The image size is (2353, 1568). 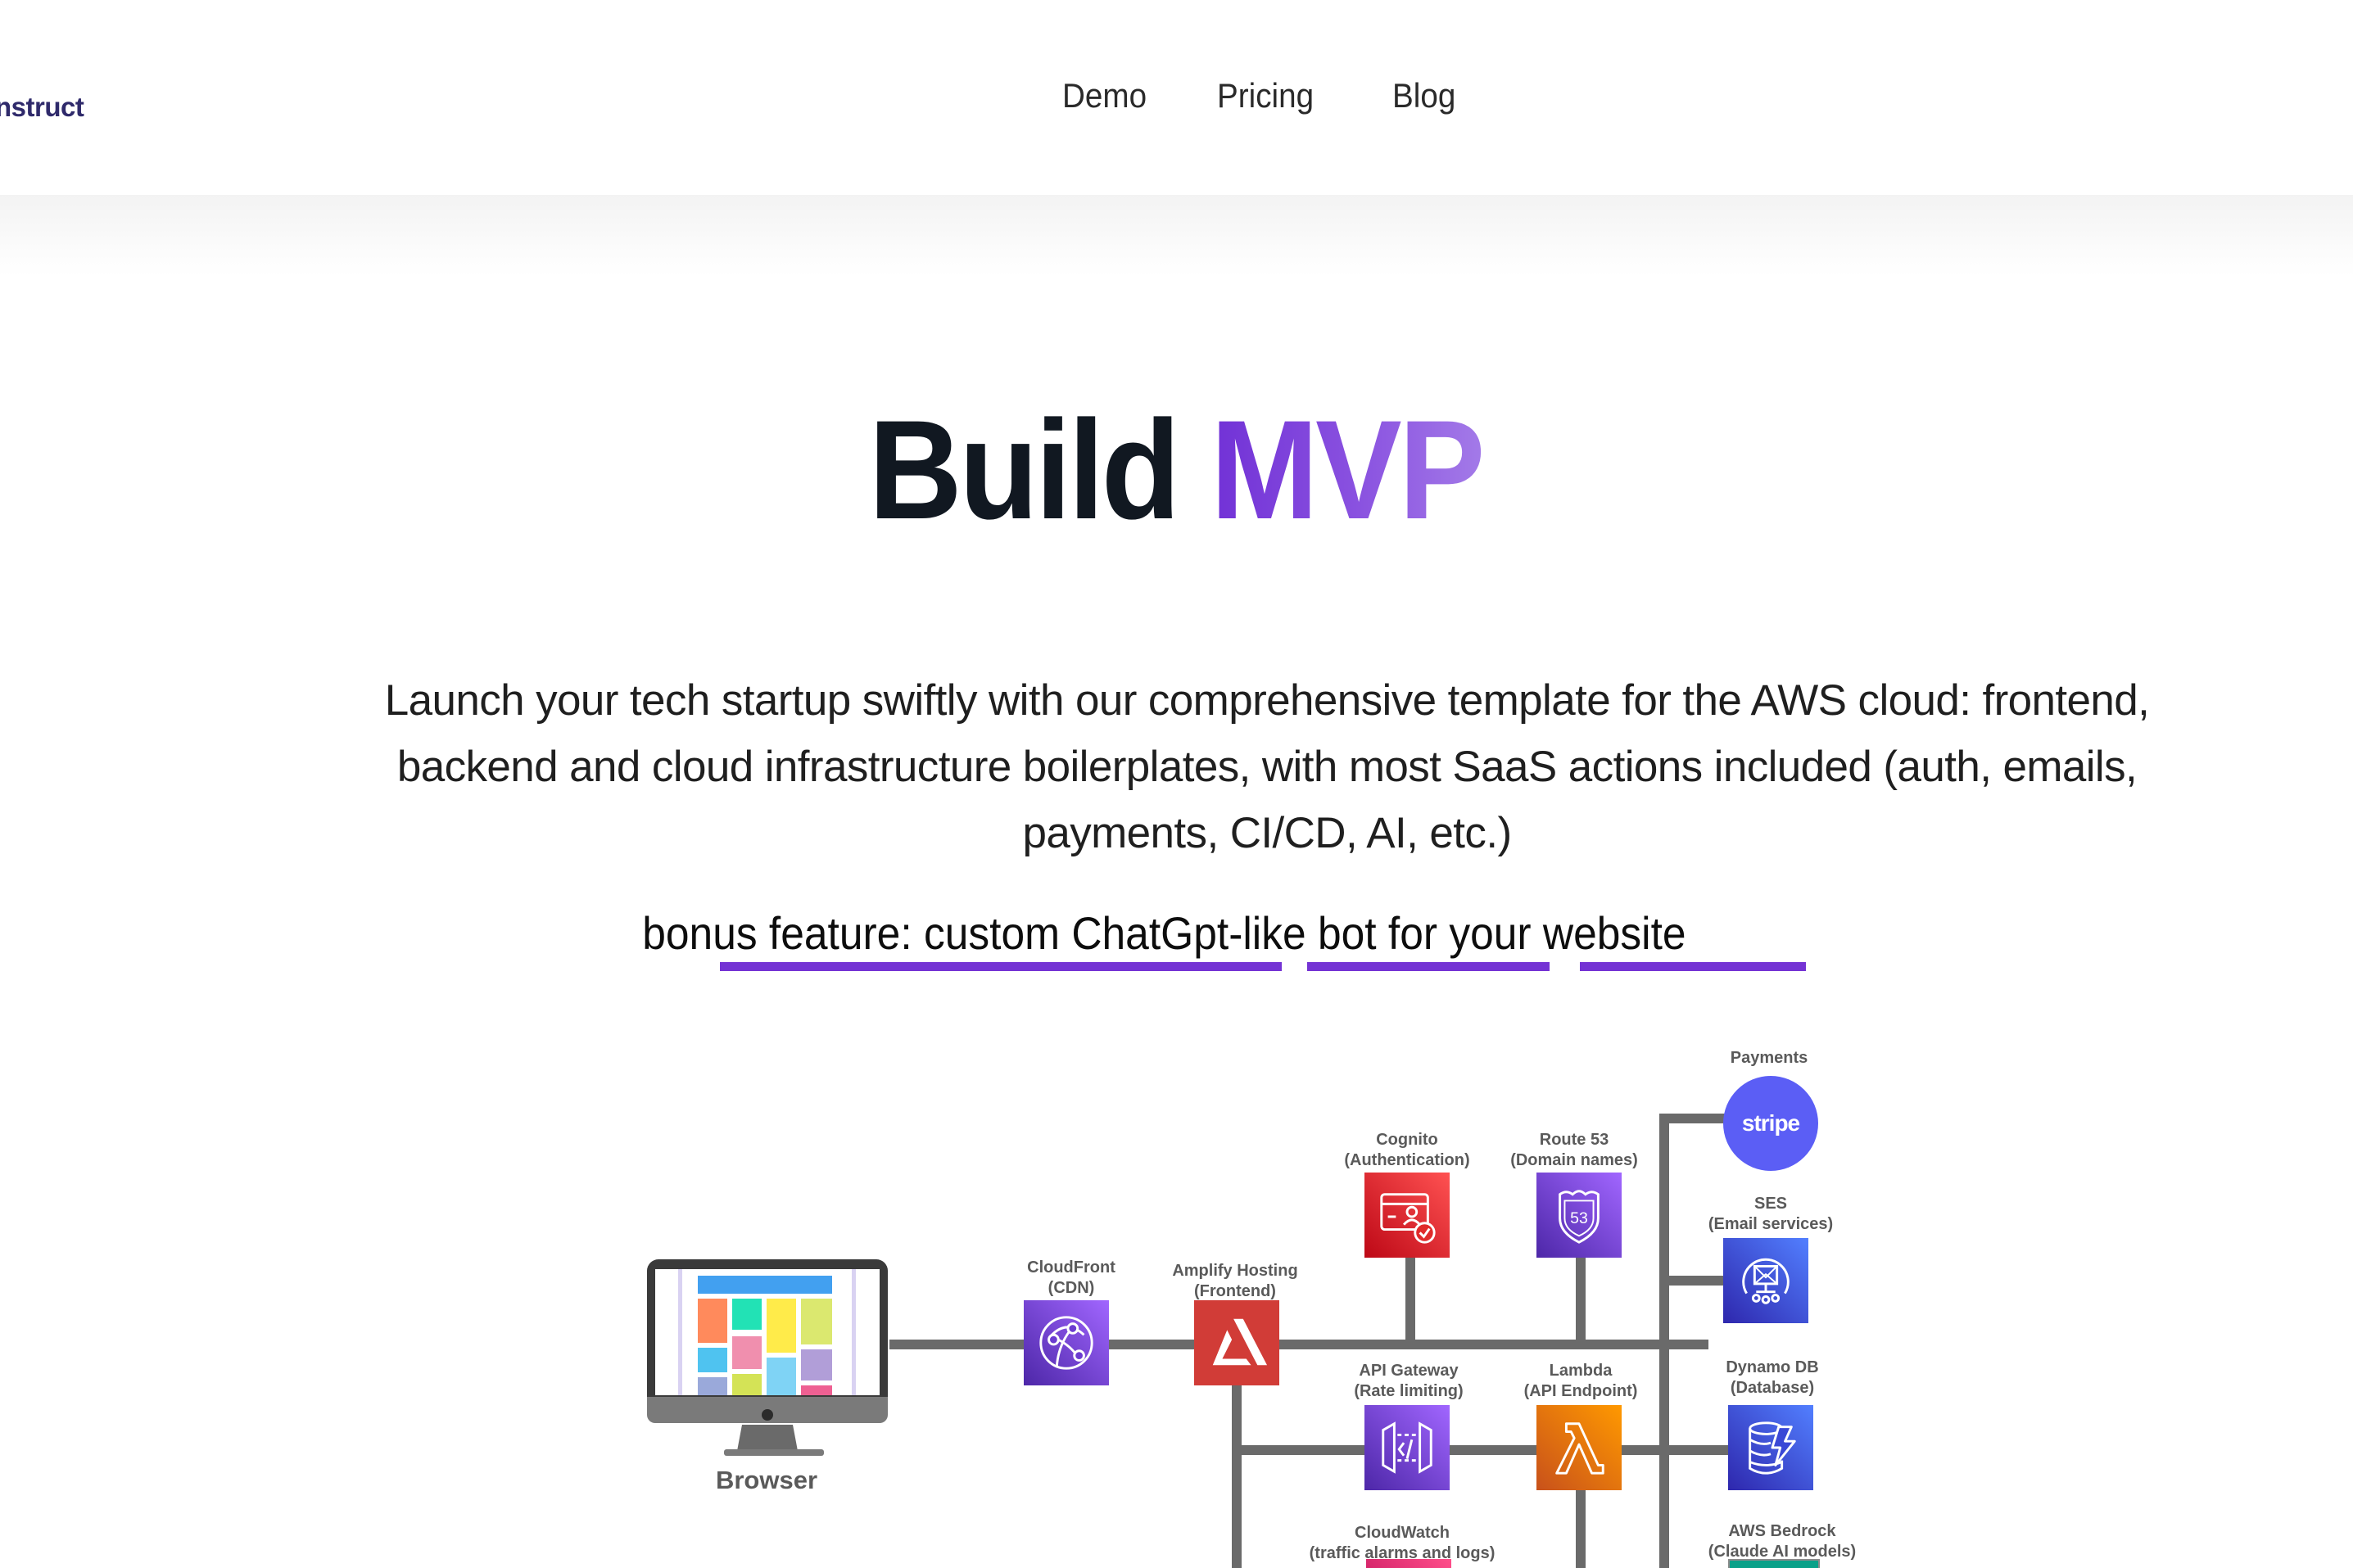 I want to click on dynamodb-role: (Database), so click(x=1772, y=1388).